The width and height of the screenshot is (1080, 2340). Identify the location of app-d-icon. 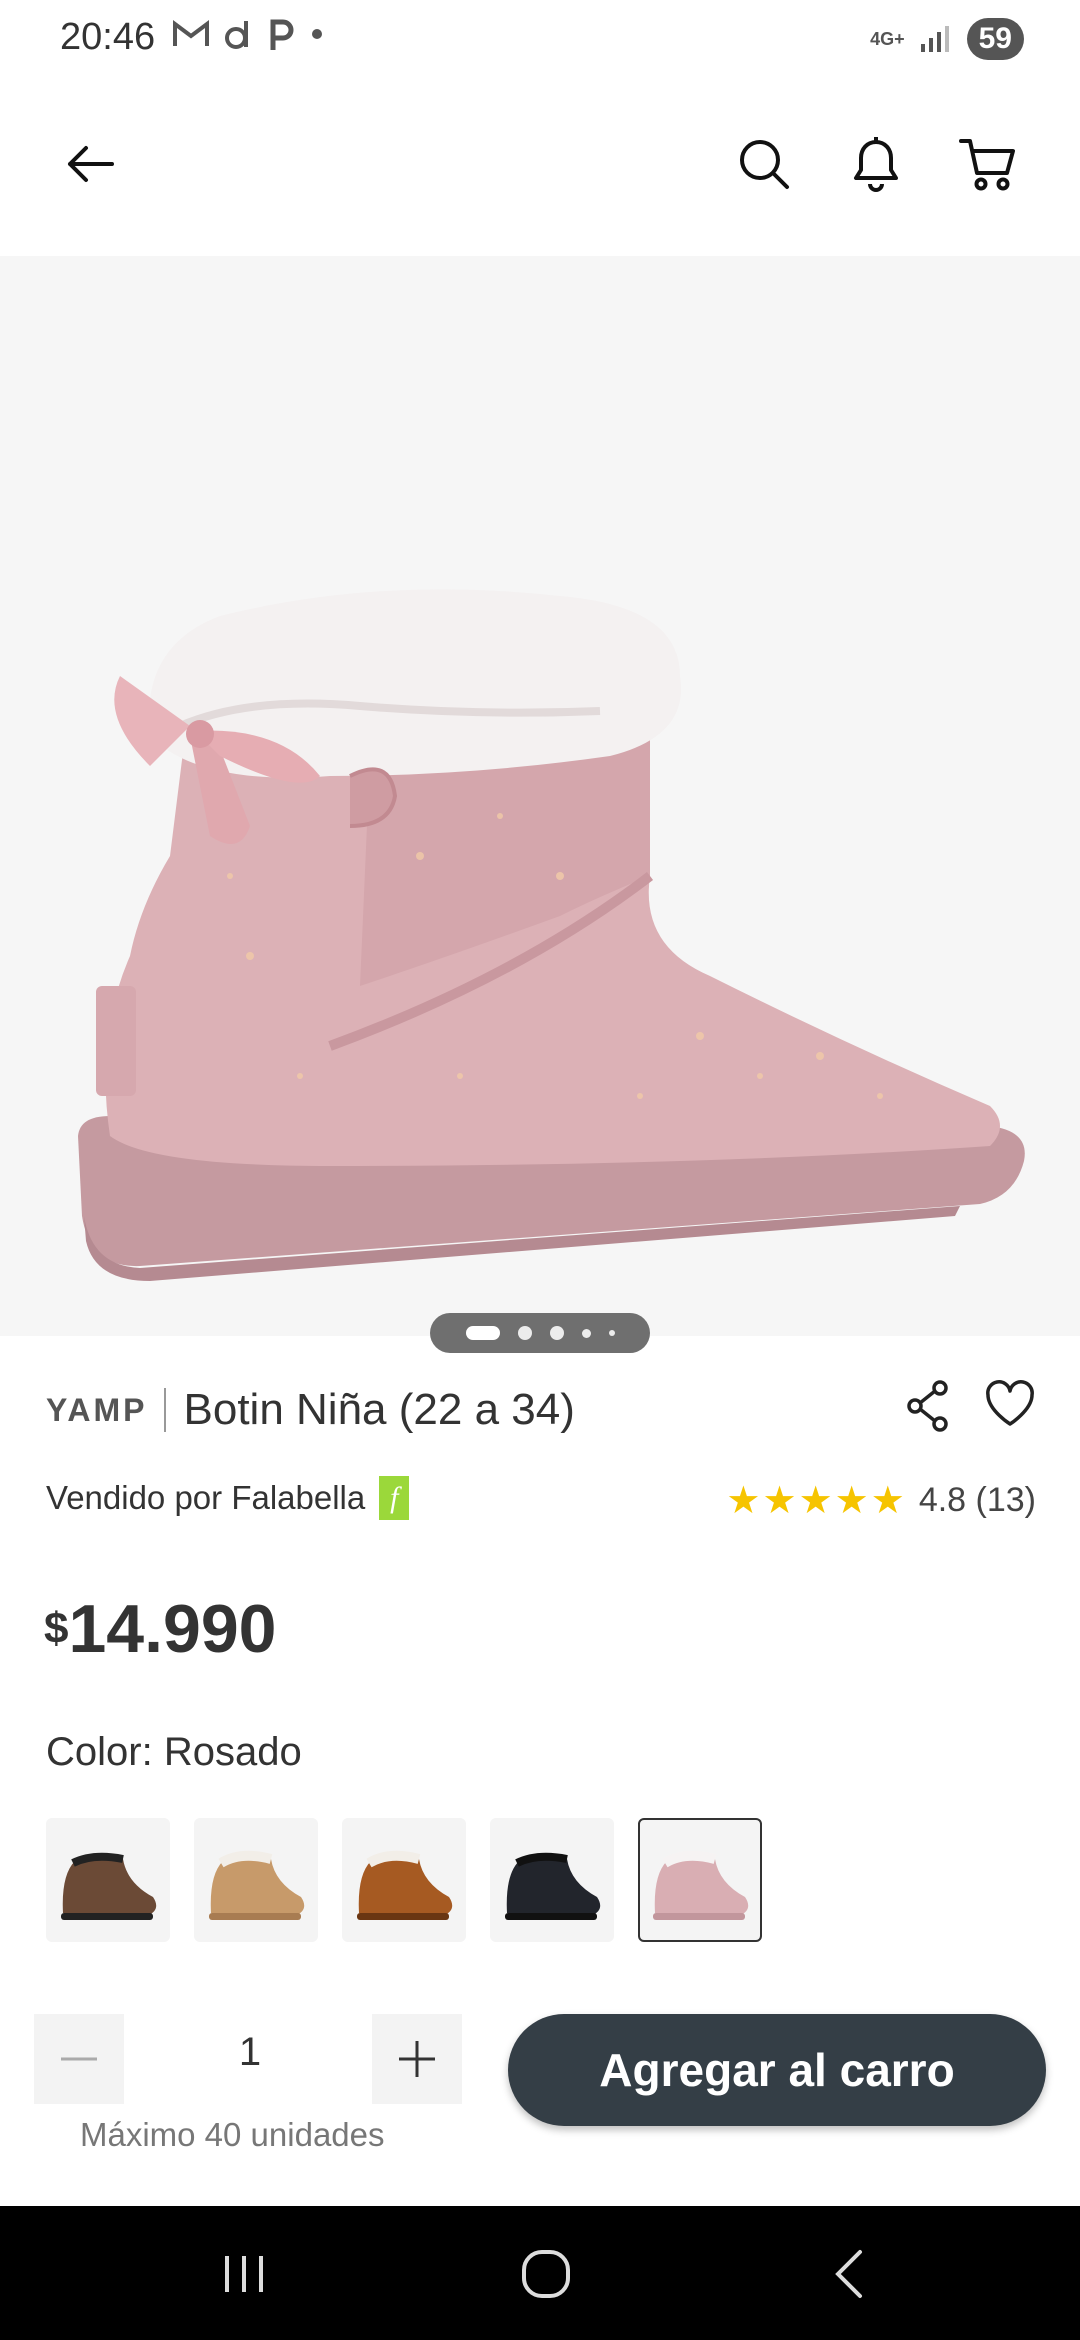
(236, 35).